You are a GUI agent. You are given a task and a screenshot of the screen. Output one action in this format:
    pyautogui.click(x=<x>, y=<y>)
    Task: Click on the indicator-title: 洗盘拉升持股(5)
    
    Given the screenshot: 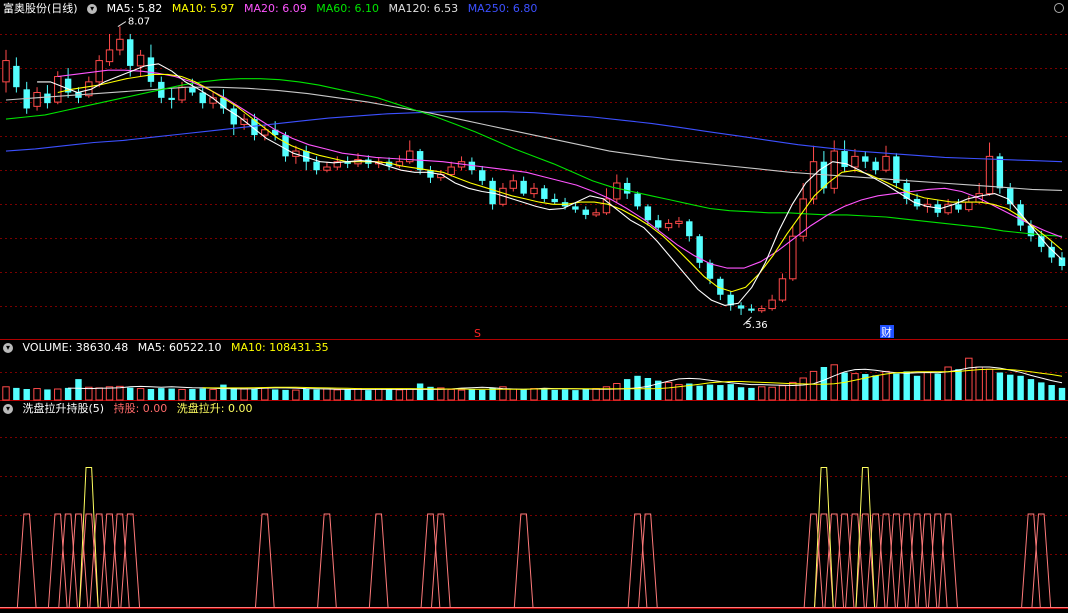 What is the action you would take?
    pyautogui.click(x=63, y=408)
    